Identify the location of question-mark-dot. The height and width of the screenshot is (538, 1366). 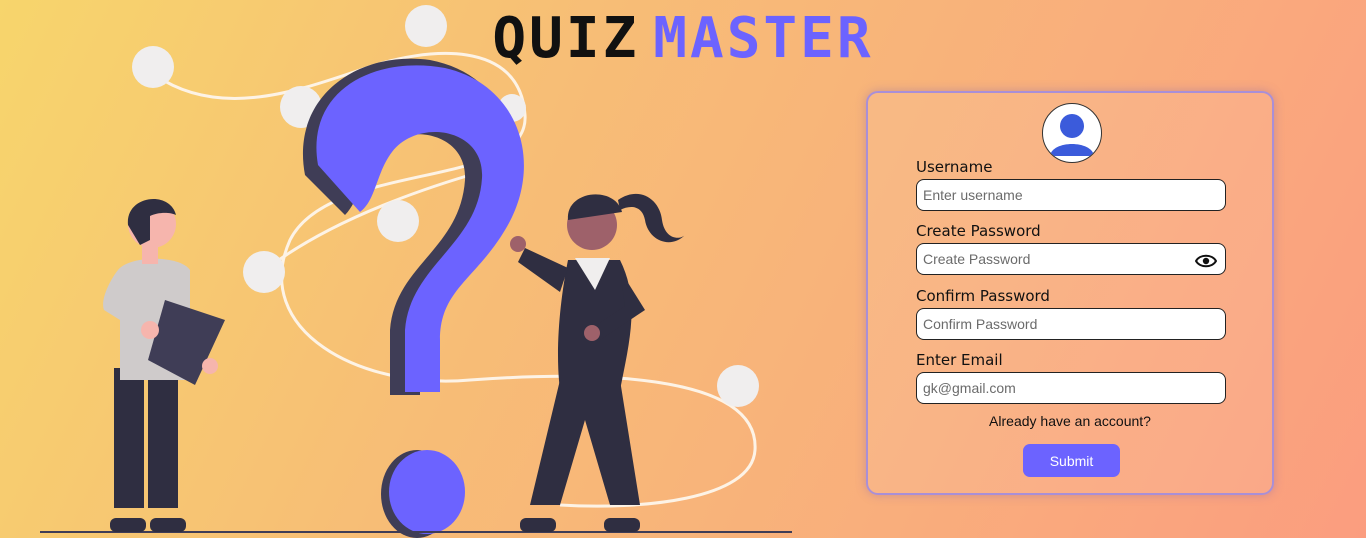
(427, 492).